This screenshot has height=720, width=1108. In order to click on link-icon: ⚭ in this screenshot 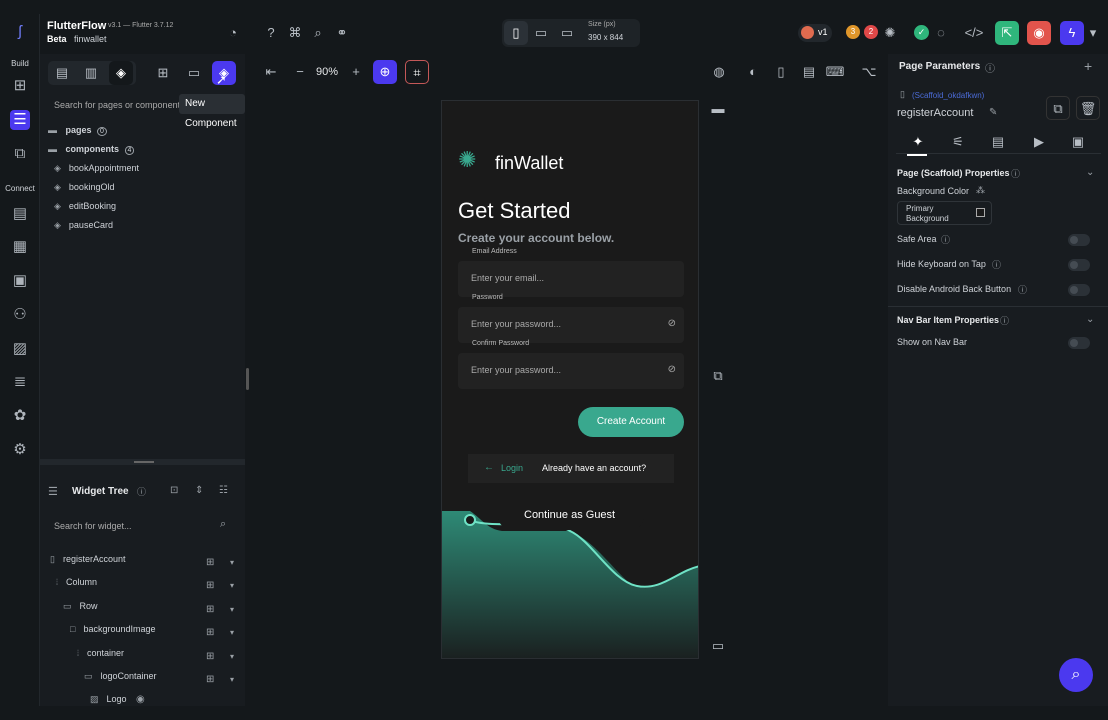, I will do `click(342, 33)`.